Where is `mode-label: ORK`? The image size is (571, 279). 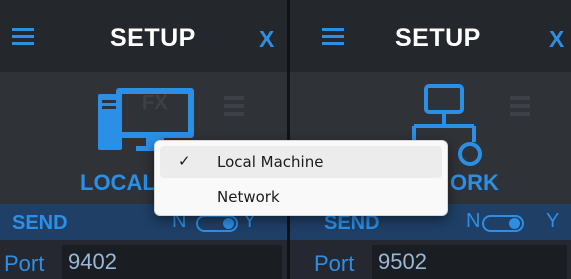
mode-label: ORK is located at coordinates (474, 183).